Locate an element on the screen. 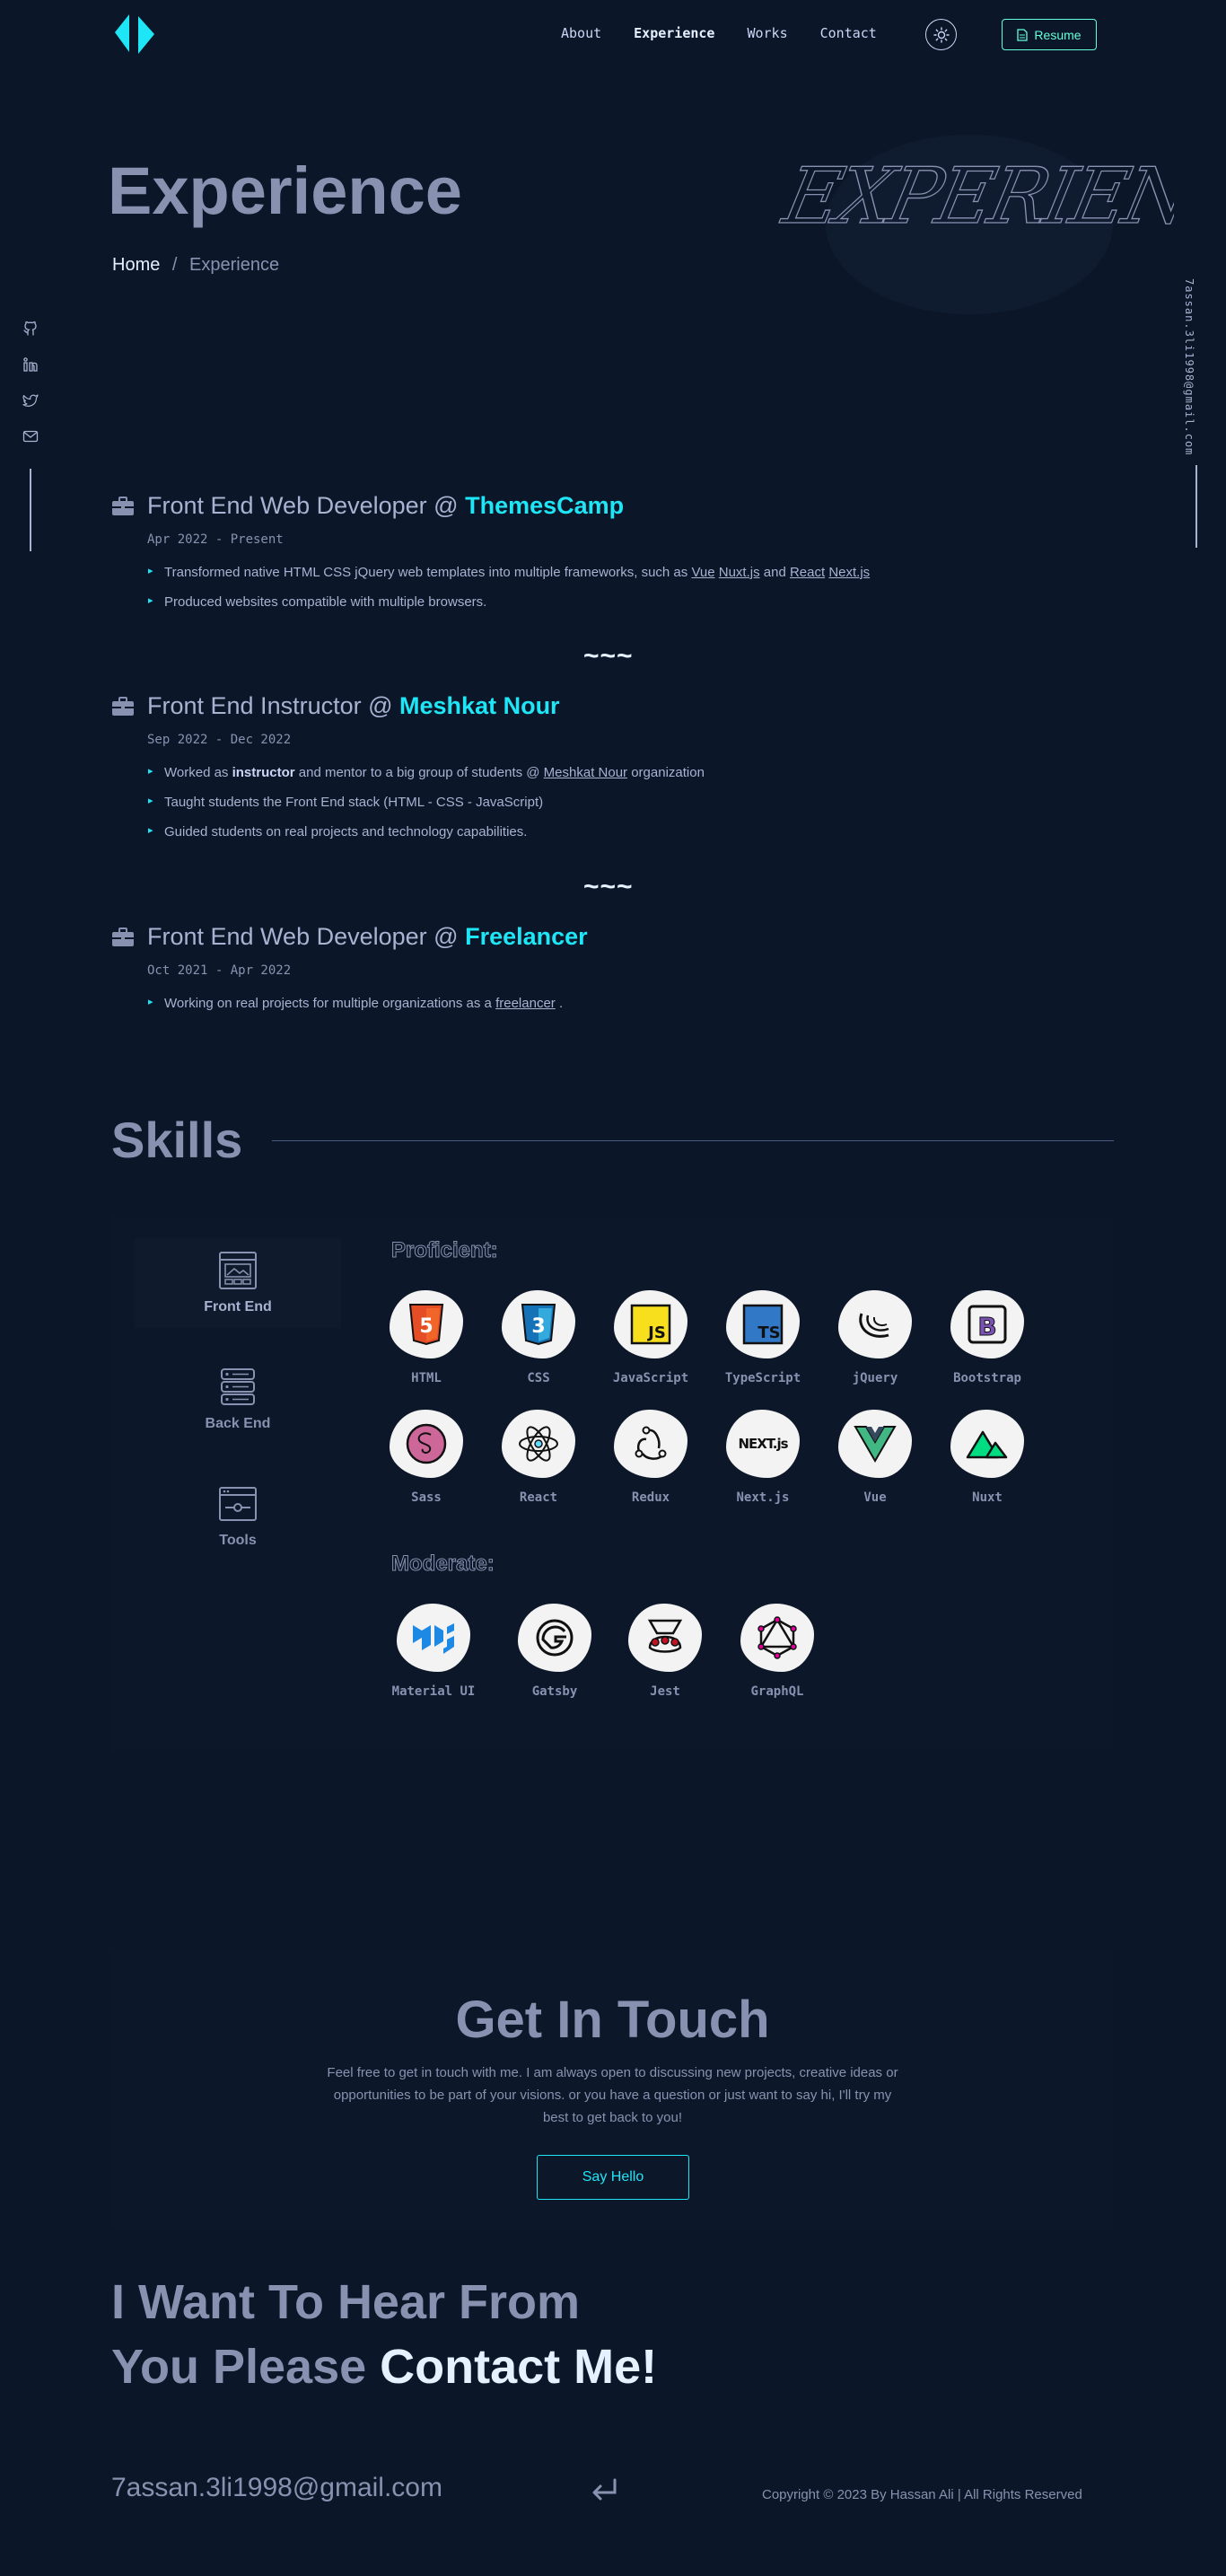  sun-icon is located at coordinates (942, 34).